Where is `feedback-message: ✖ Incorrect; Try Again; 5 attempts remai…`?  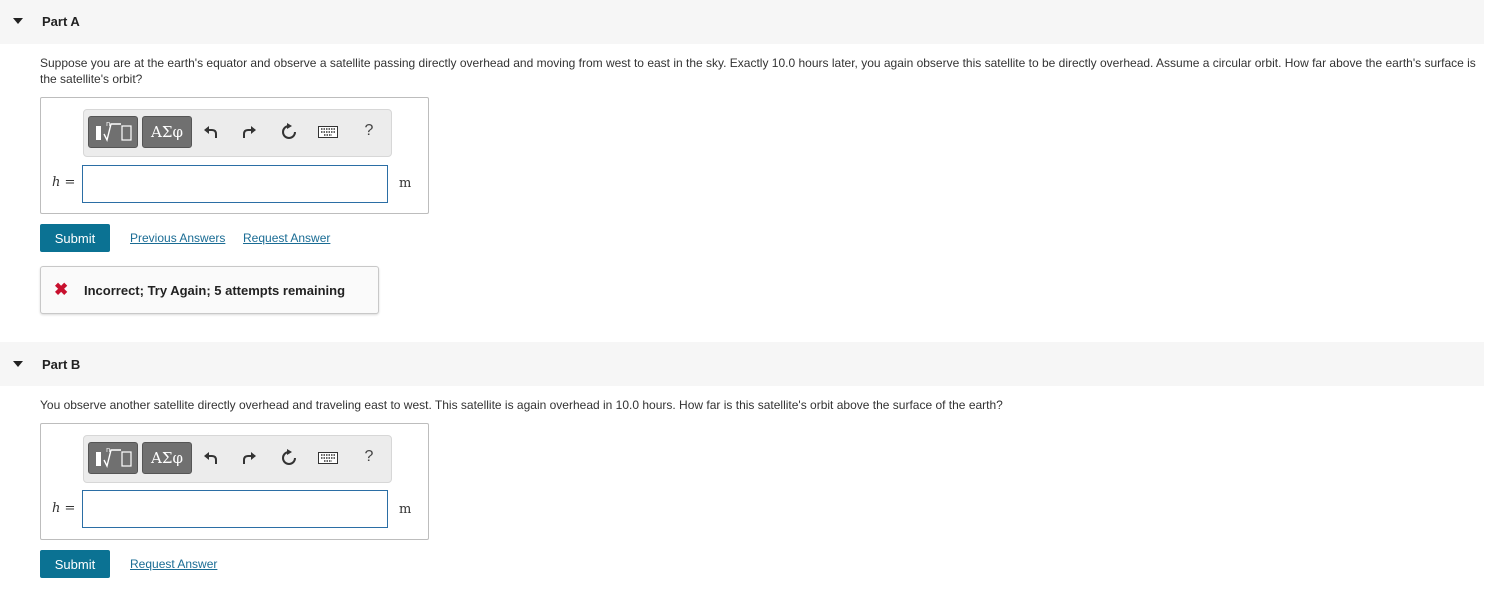 feedback-message: ✖ Incorrect; Try Again; 5 attempts remai… is located at coordinates (209, 290).